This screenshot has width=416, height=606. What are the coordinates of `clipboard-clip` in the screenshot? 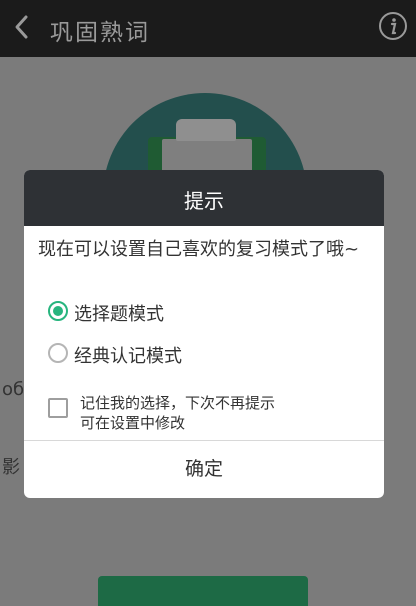 It's located at (206, 130).